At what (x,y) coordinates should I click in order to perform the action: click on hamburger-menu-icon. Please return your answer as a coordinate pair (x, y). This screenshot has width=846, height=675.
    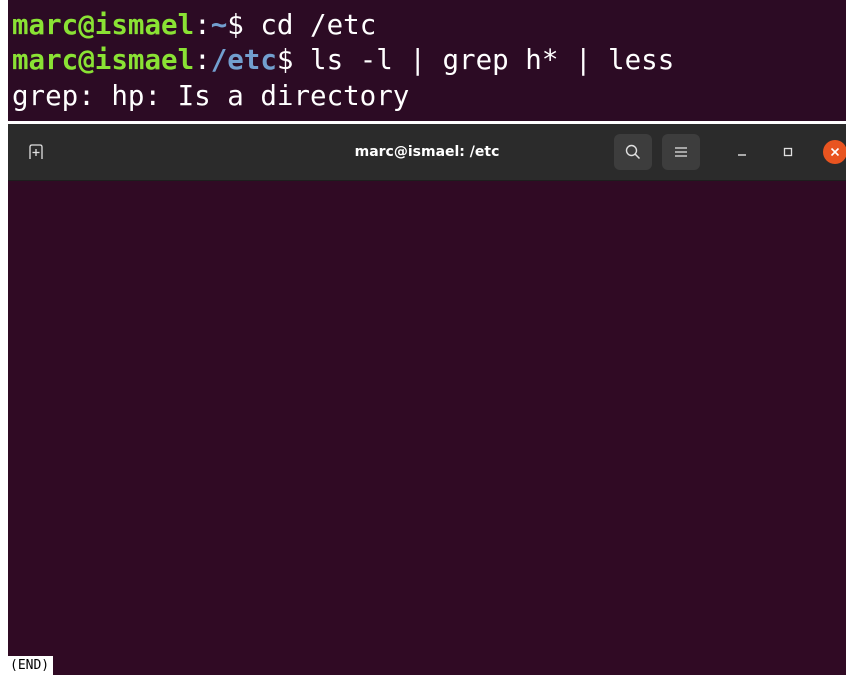
    Looking at the image, I should click on (681, 152).